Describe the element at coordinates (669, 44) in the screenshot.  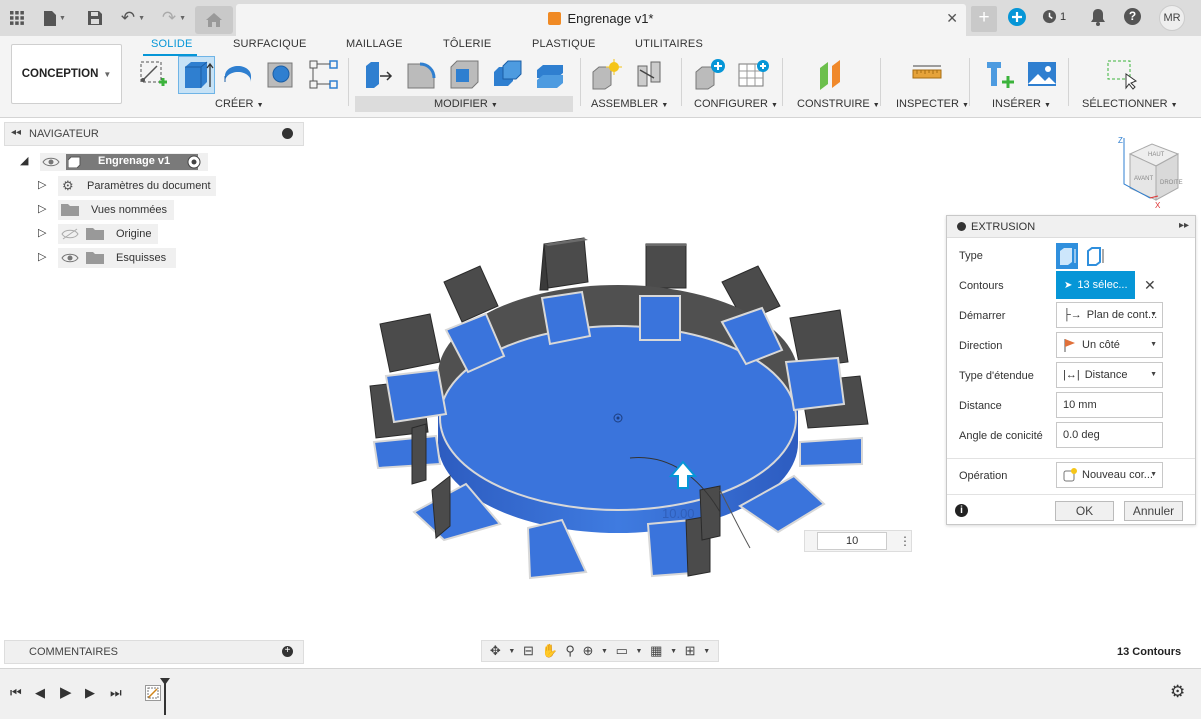
I see `tab-utilitaires: UTILITAIRES` at that location.